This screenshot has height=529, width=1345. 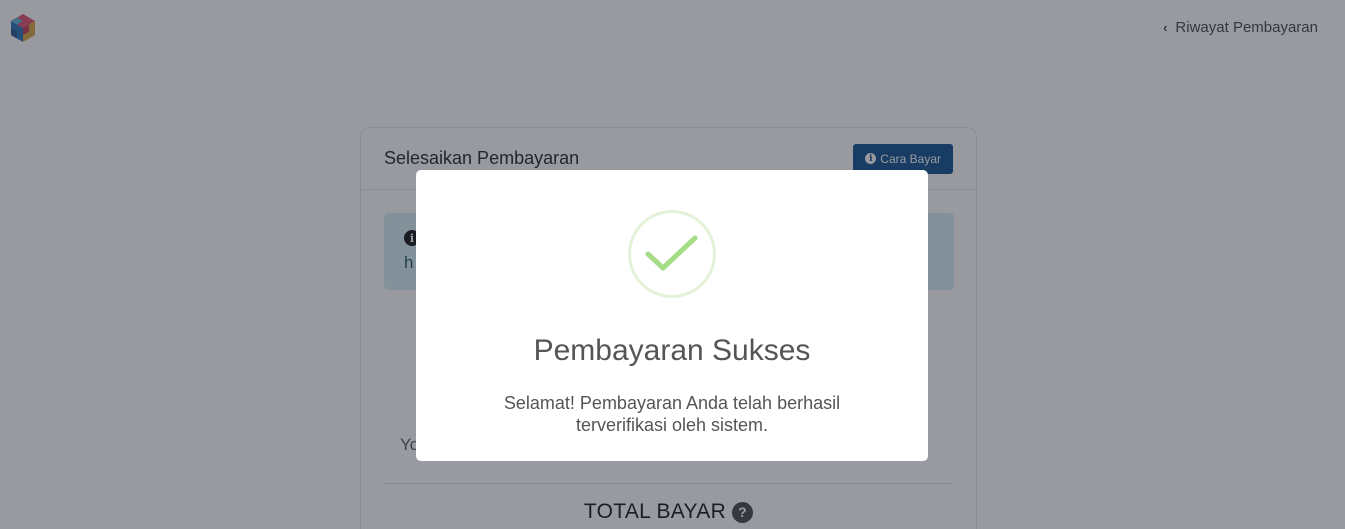 What do you see at coordinates (672, 350) in the screenshot?
I see `modal-title: Pembayaran Sukses` at bounding box center [672, 350].